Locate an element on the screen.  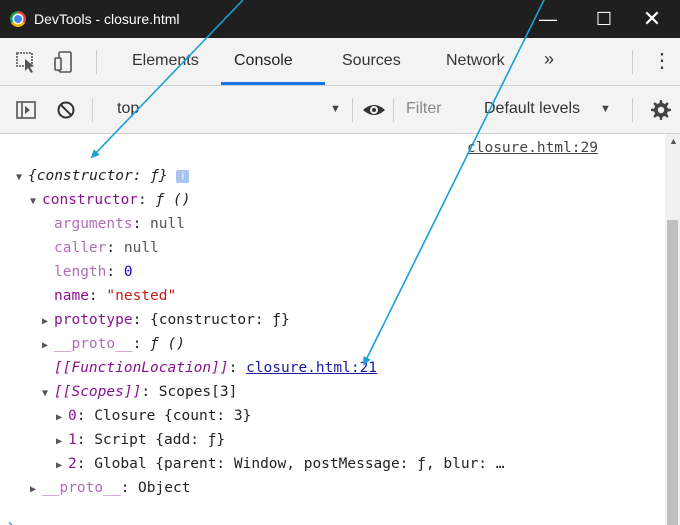
property-key: arguments is located at coordinates (93, 224).